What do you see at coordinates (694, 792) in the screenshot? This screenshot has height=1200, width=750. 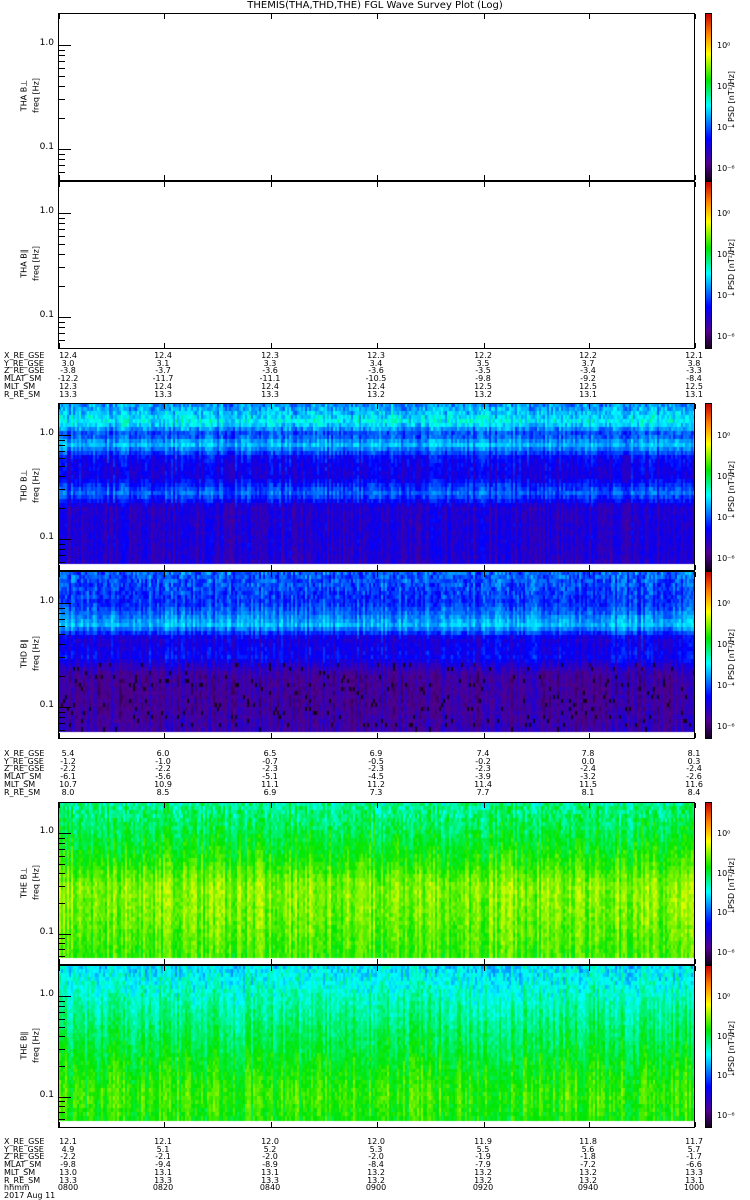 I see `ephemeris-value: 8.4` at bounding box center [694, 792].